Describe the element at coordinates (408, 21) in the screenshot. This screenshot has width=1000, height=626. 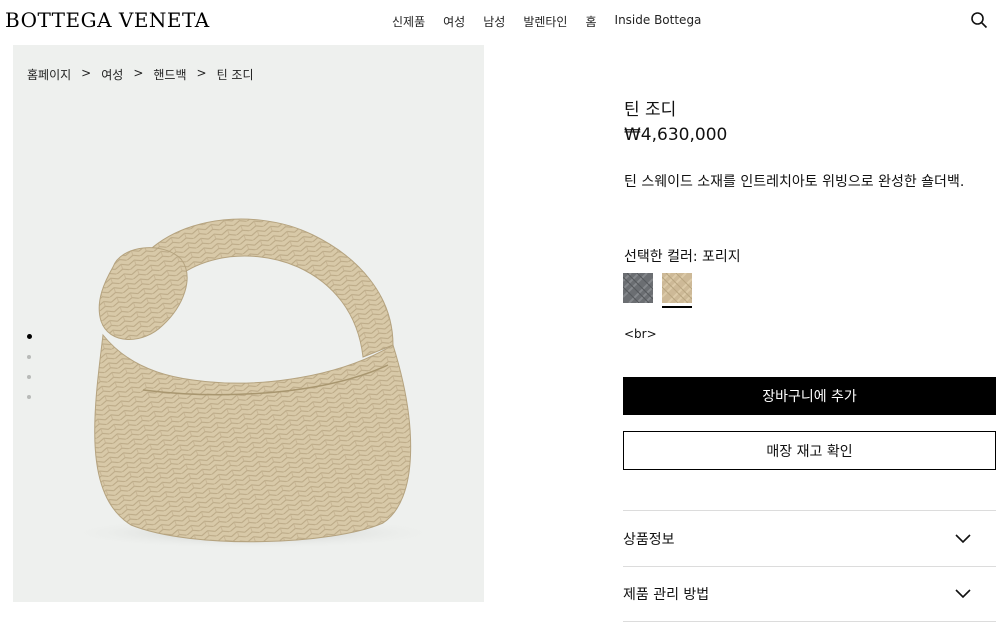
I see `nav-item-new: 신제품` at that location.